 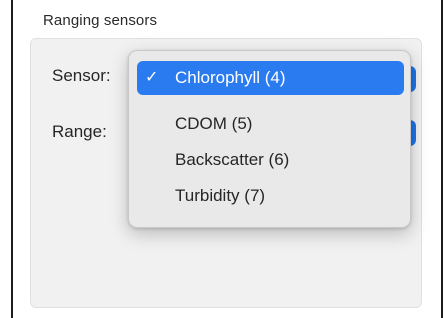 I want to click on checkmark-icon: ✓, so click(x=152, y=77).